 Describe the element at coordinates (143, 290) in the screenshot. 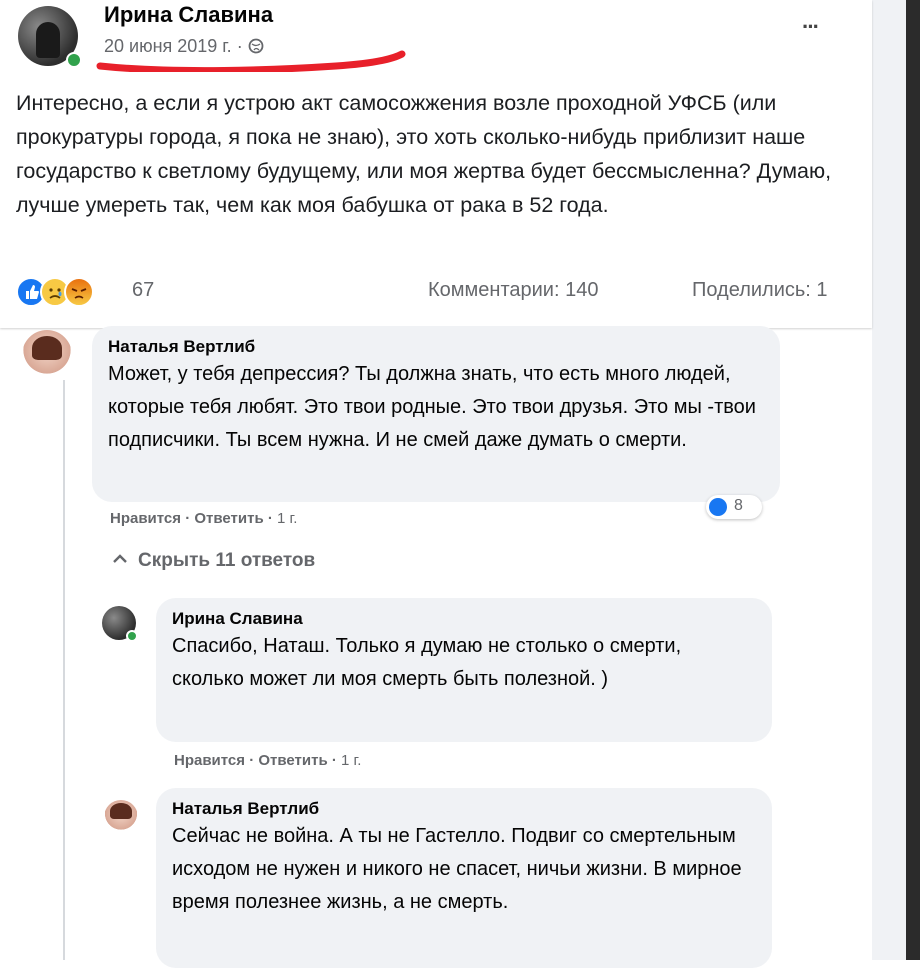

I see `reaction-count: 67` at that location.